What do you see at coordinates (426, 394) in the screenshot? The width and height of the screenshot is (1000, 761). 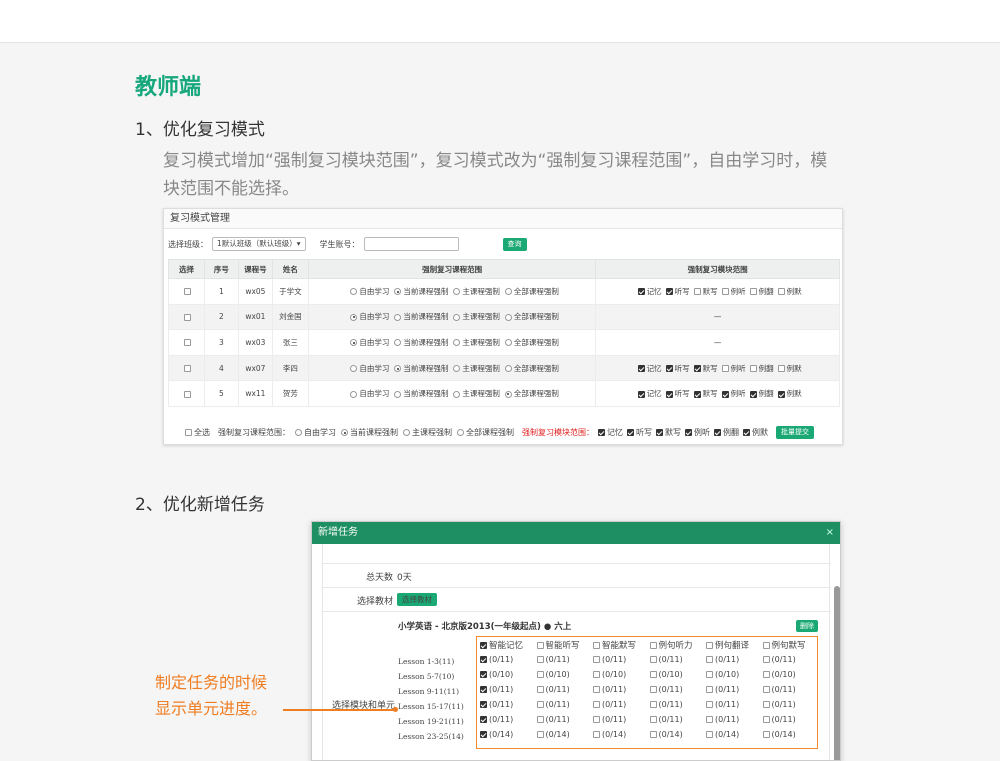 I see `course-option-label: 当前课程强制` at bounding box center [426, 394].